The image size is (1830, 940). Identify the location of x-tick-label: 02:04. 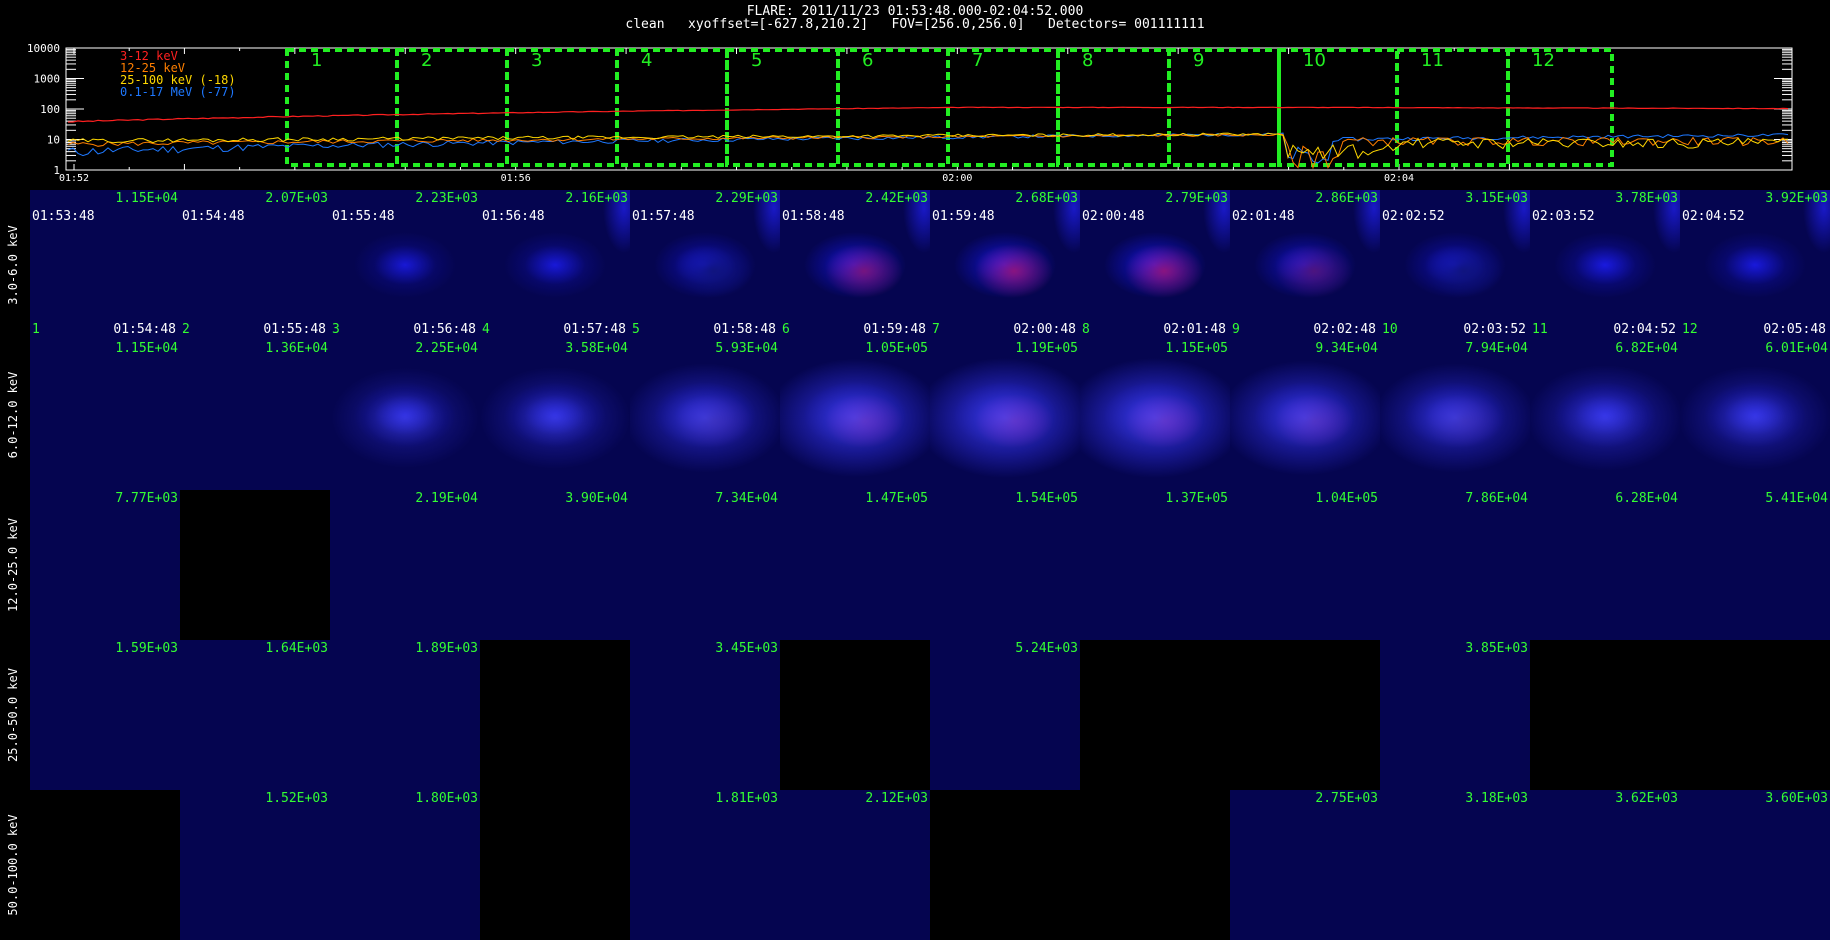
(1399, 177).